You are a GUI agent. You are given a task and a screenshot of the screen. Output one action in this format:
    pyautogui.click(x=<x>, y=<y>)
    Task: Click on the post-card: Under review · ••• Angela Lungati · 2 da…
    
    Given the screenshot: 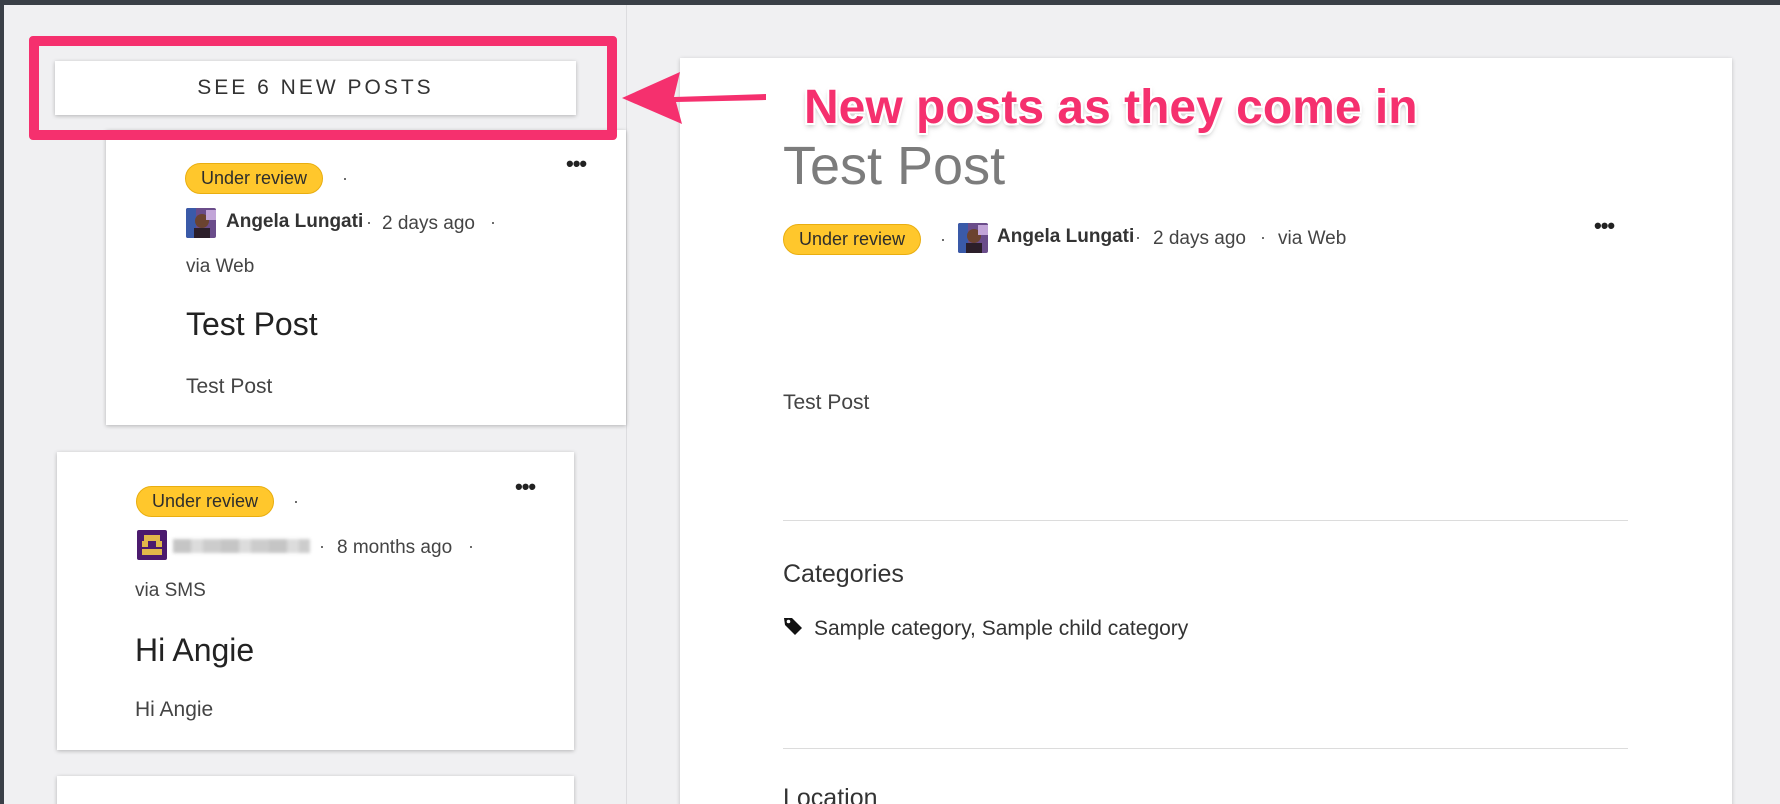 What is the action you would take?
    pyautogui.click(x=366, y=277)
    